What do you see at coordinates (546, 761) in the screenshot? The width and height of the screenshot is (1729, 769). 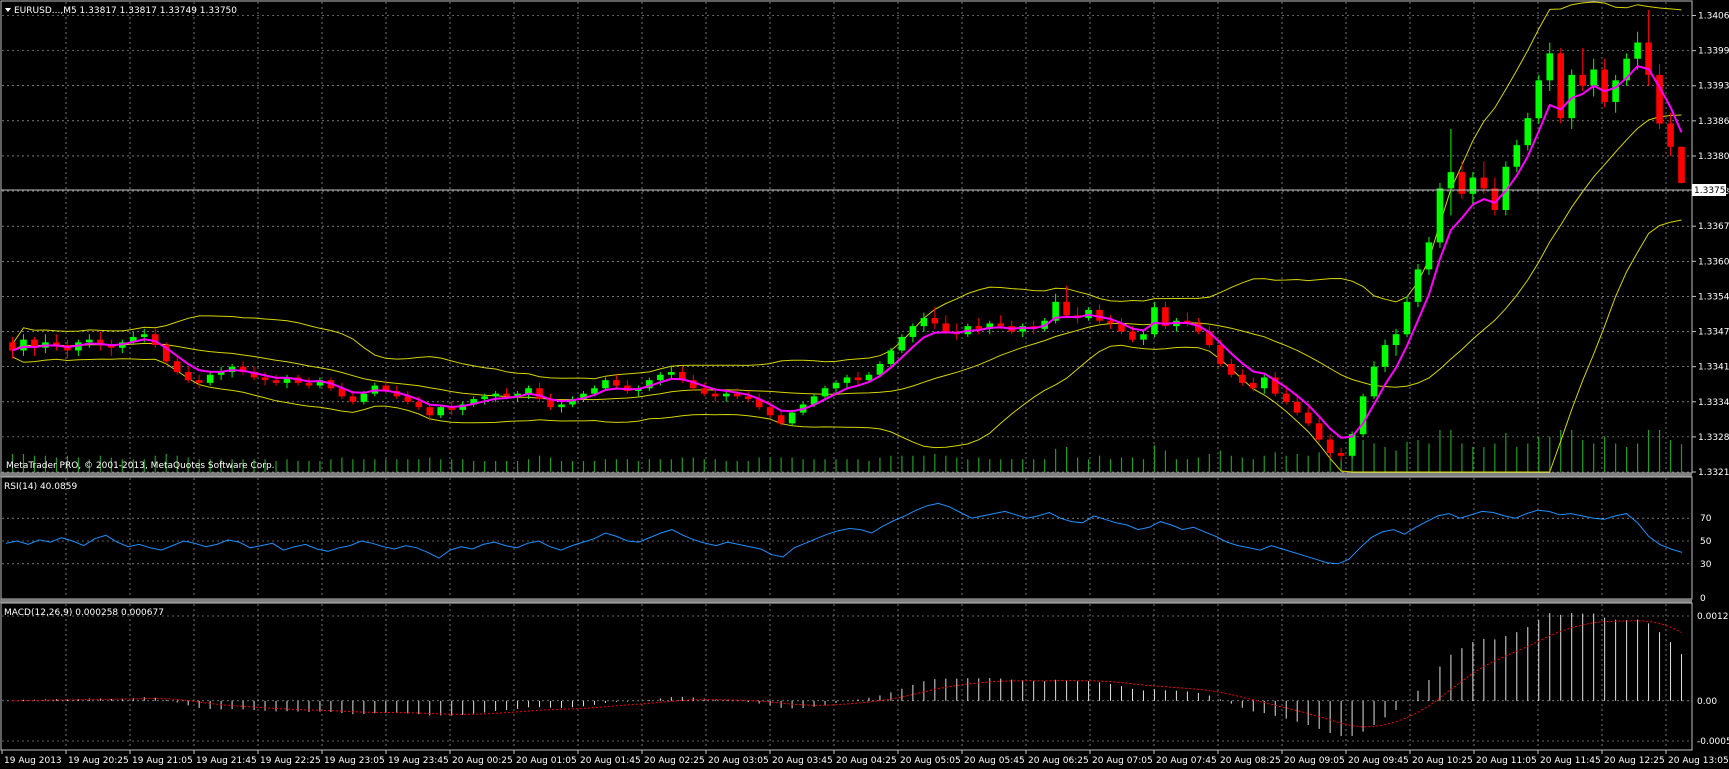 I see `time-label: 20 Aug 01:05` at bounding box center [546, 761].